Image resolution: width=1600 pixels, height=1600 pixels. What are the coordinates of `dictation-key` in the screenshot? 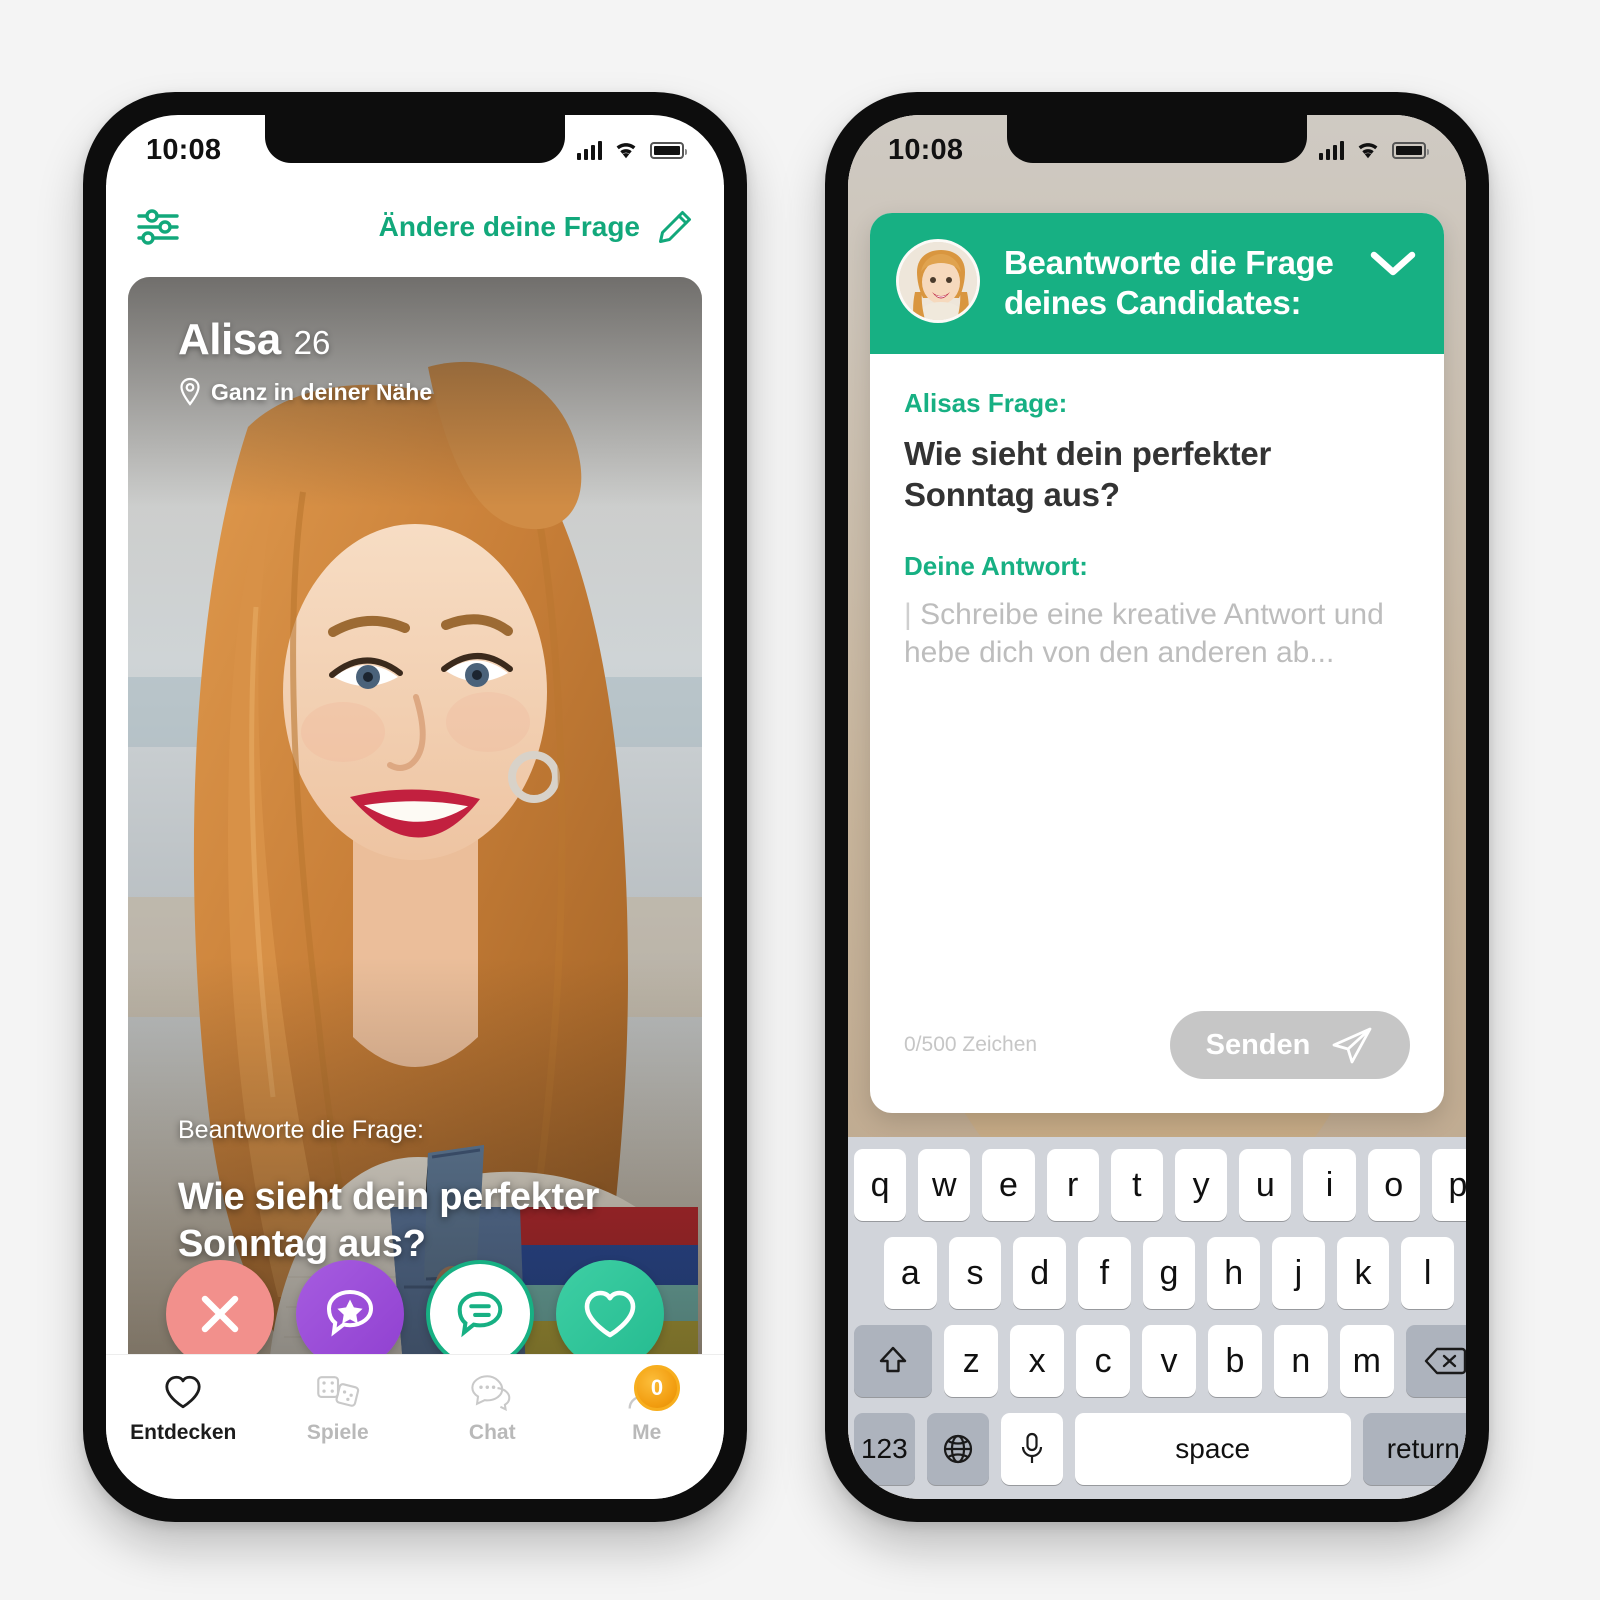 It's located at (1031, 1449).